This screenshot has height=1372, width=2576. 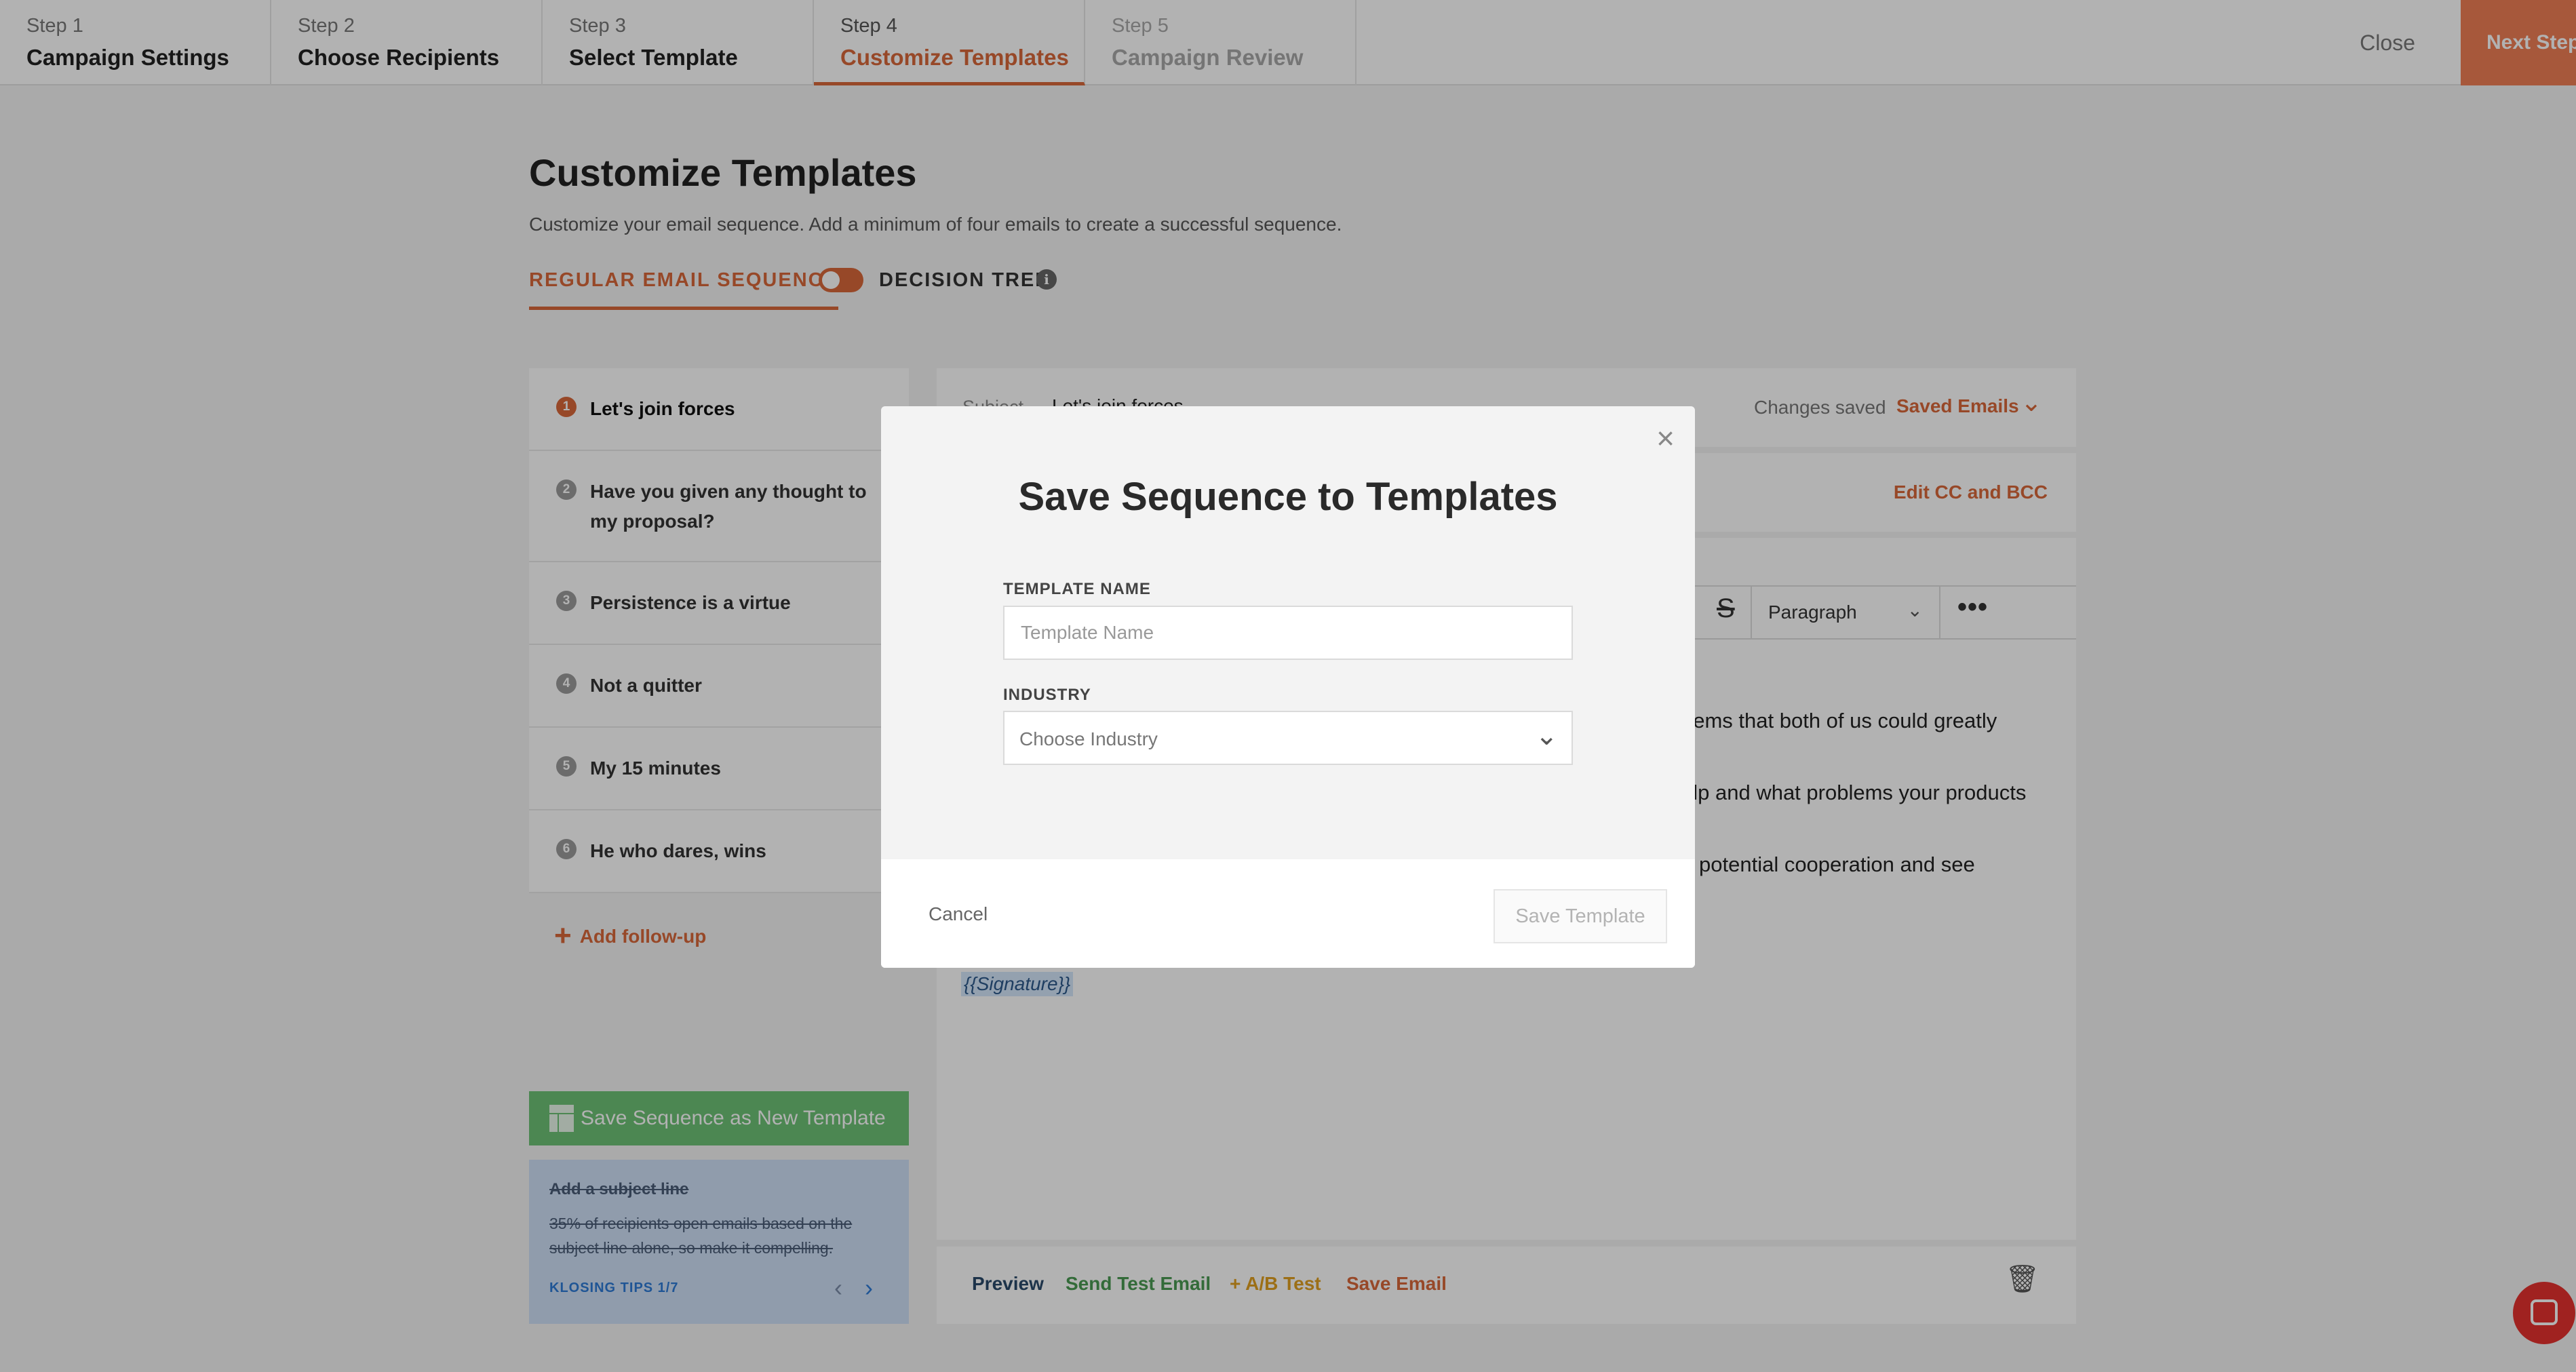 What do you see at coordinates (1665, 438) in the screenshot?
I see `close-icon: ×` at bounding box center [1665, 438].